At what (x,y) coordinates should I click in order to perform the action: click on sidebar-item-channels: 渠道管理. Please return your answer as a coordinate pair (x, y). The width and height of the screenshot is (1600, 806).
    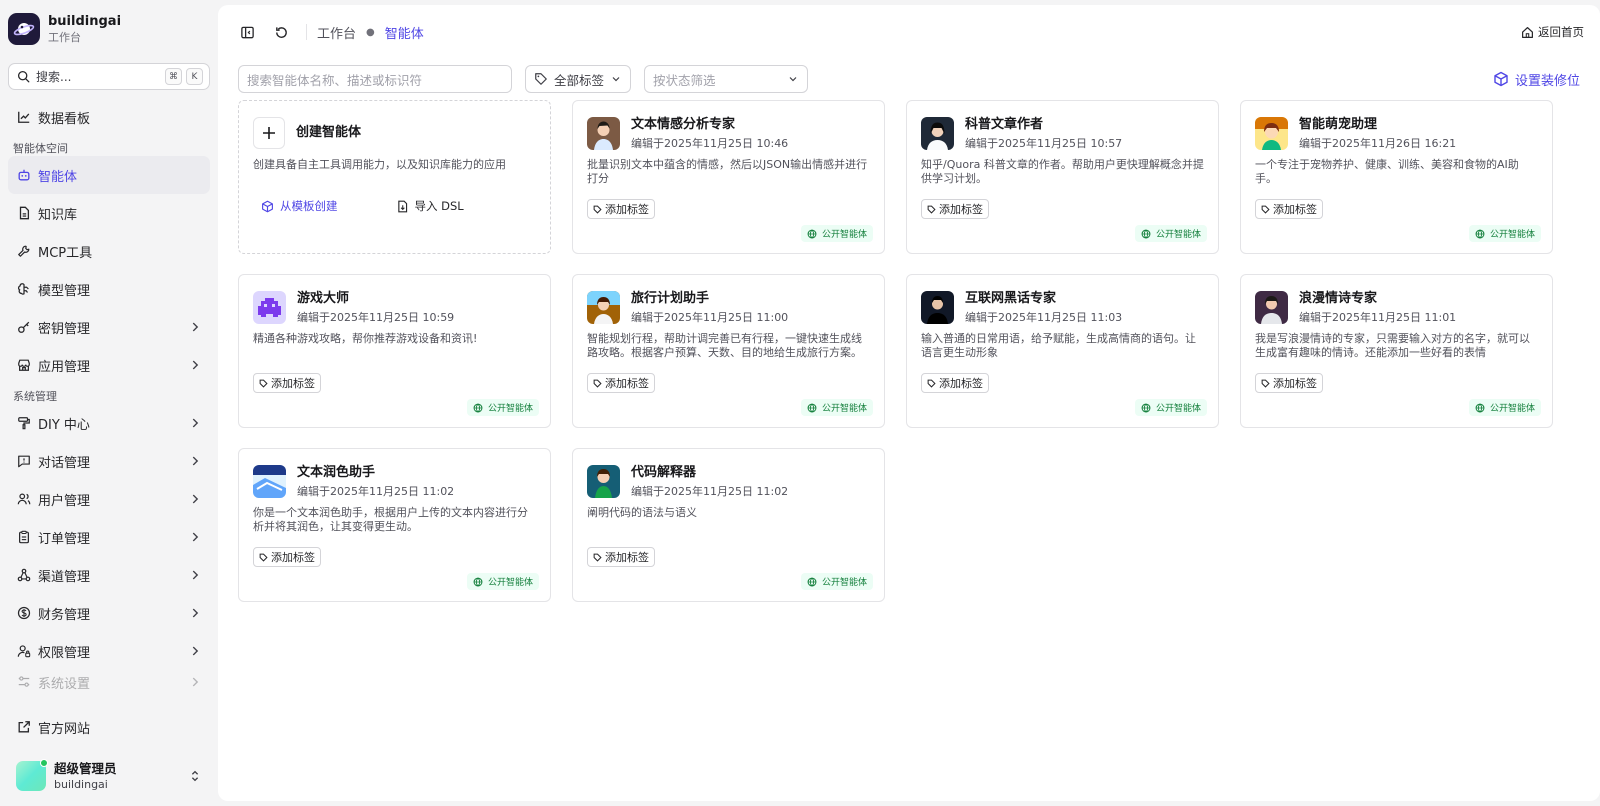
    Looking at the image, I should click on (109, 575).